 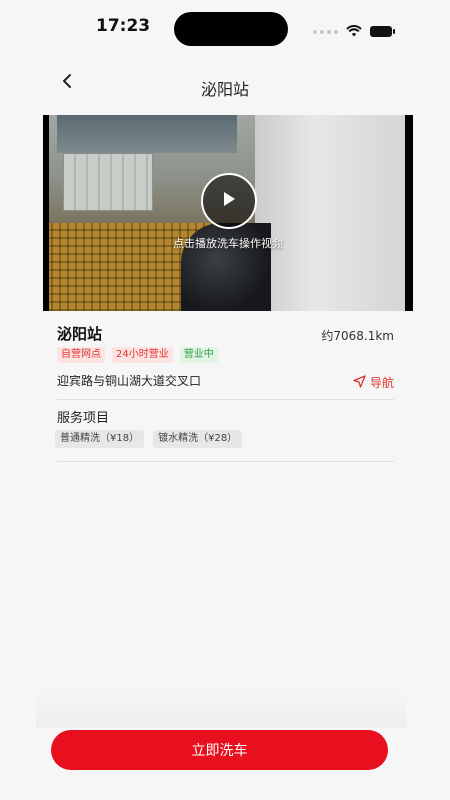 I want to click on dynamic-island, so click(x=231, y=29).